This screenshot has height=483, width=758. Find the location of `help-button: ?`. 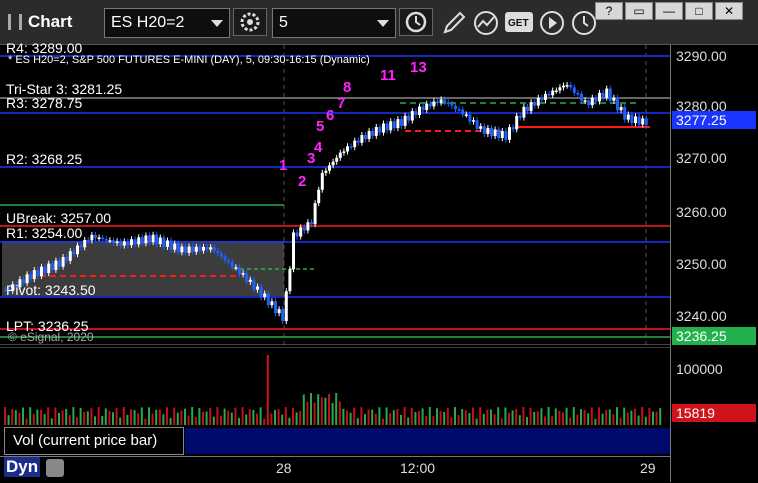

help-button: ? is located at coordinates (609, 11).